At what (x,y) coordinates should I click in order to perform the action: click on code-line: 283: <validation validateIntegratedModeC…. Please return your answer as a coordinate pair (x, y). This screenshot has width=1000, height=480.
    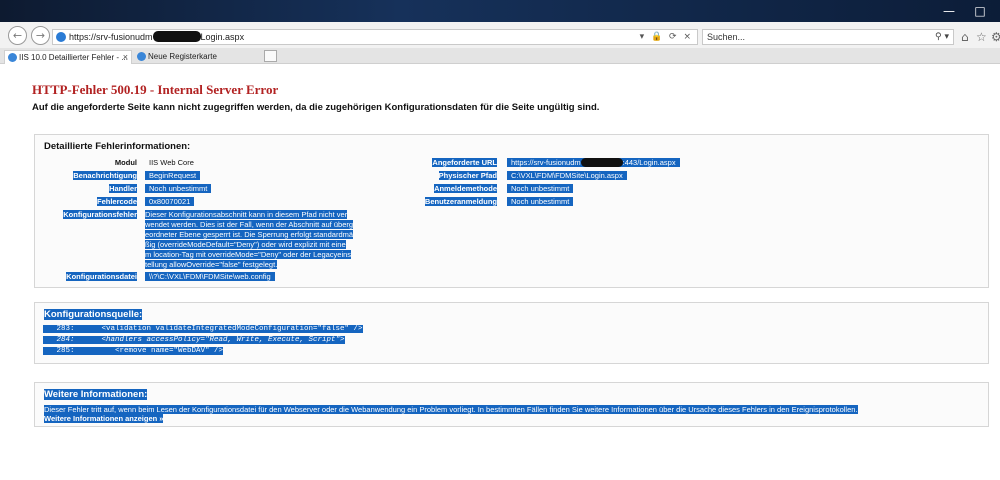
    Looking at the image, I should click on (203, 329).